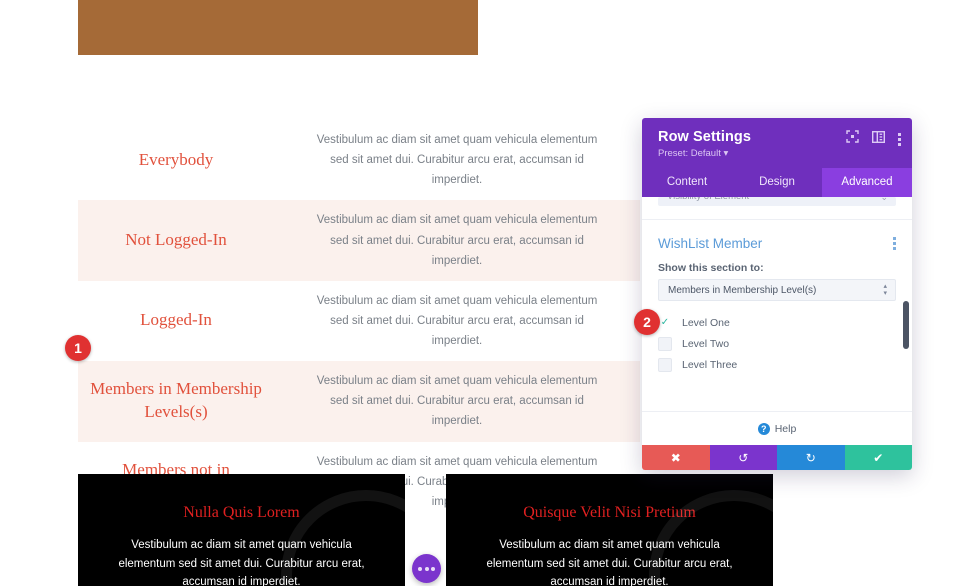  What do you see at coordinates (867, 182) in the screenshot?
I see `tab-advanced: Advanced` at bounding box center [867, 182].